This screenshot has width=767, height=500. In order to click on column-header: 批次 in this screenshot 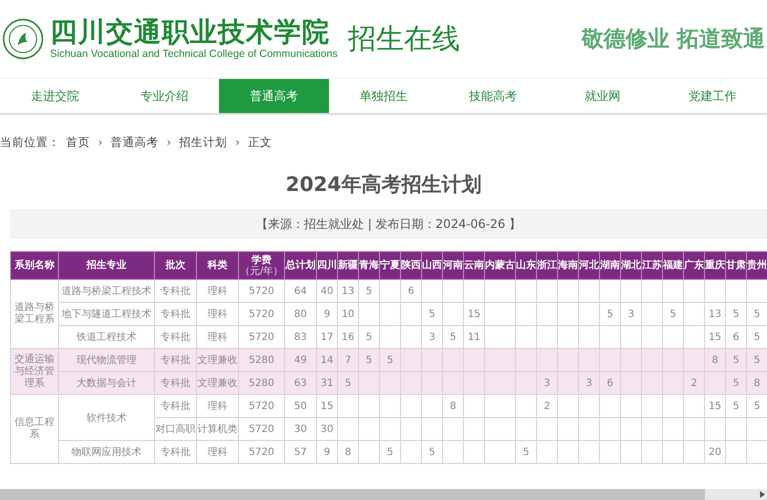, I will do `click(176, 265)`.